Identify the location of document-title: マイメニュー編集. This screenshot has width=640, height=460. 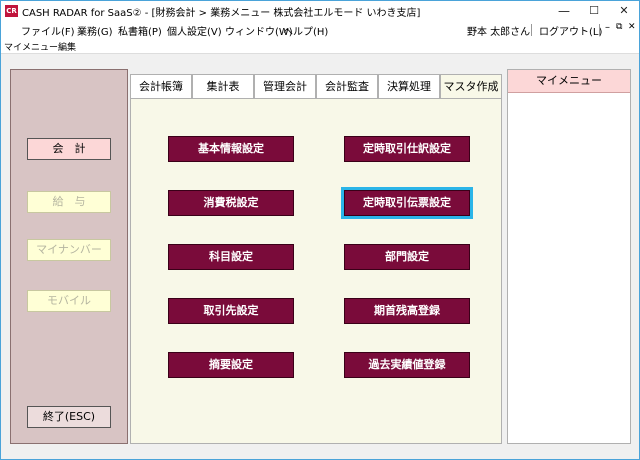
(40, 48).